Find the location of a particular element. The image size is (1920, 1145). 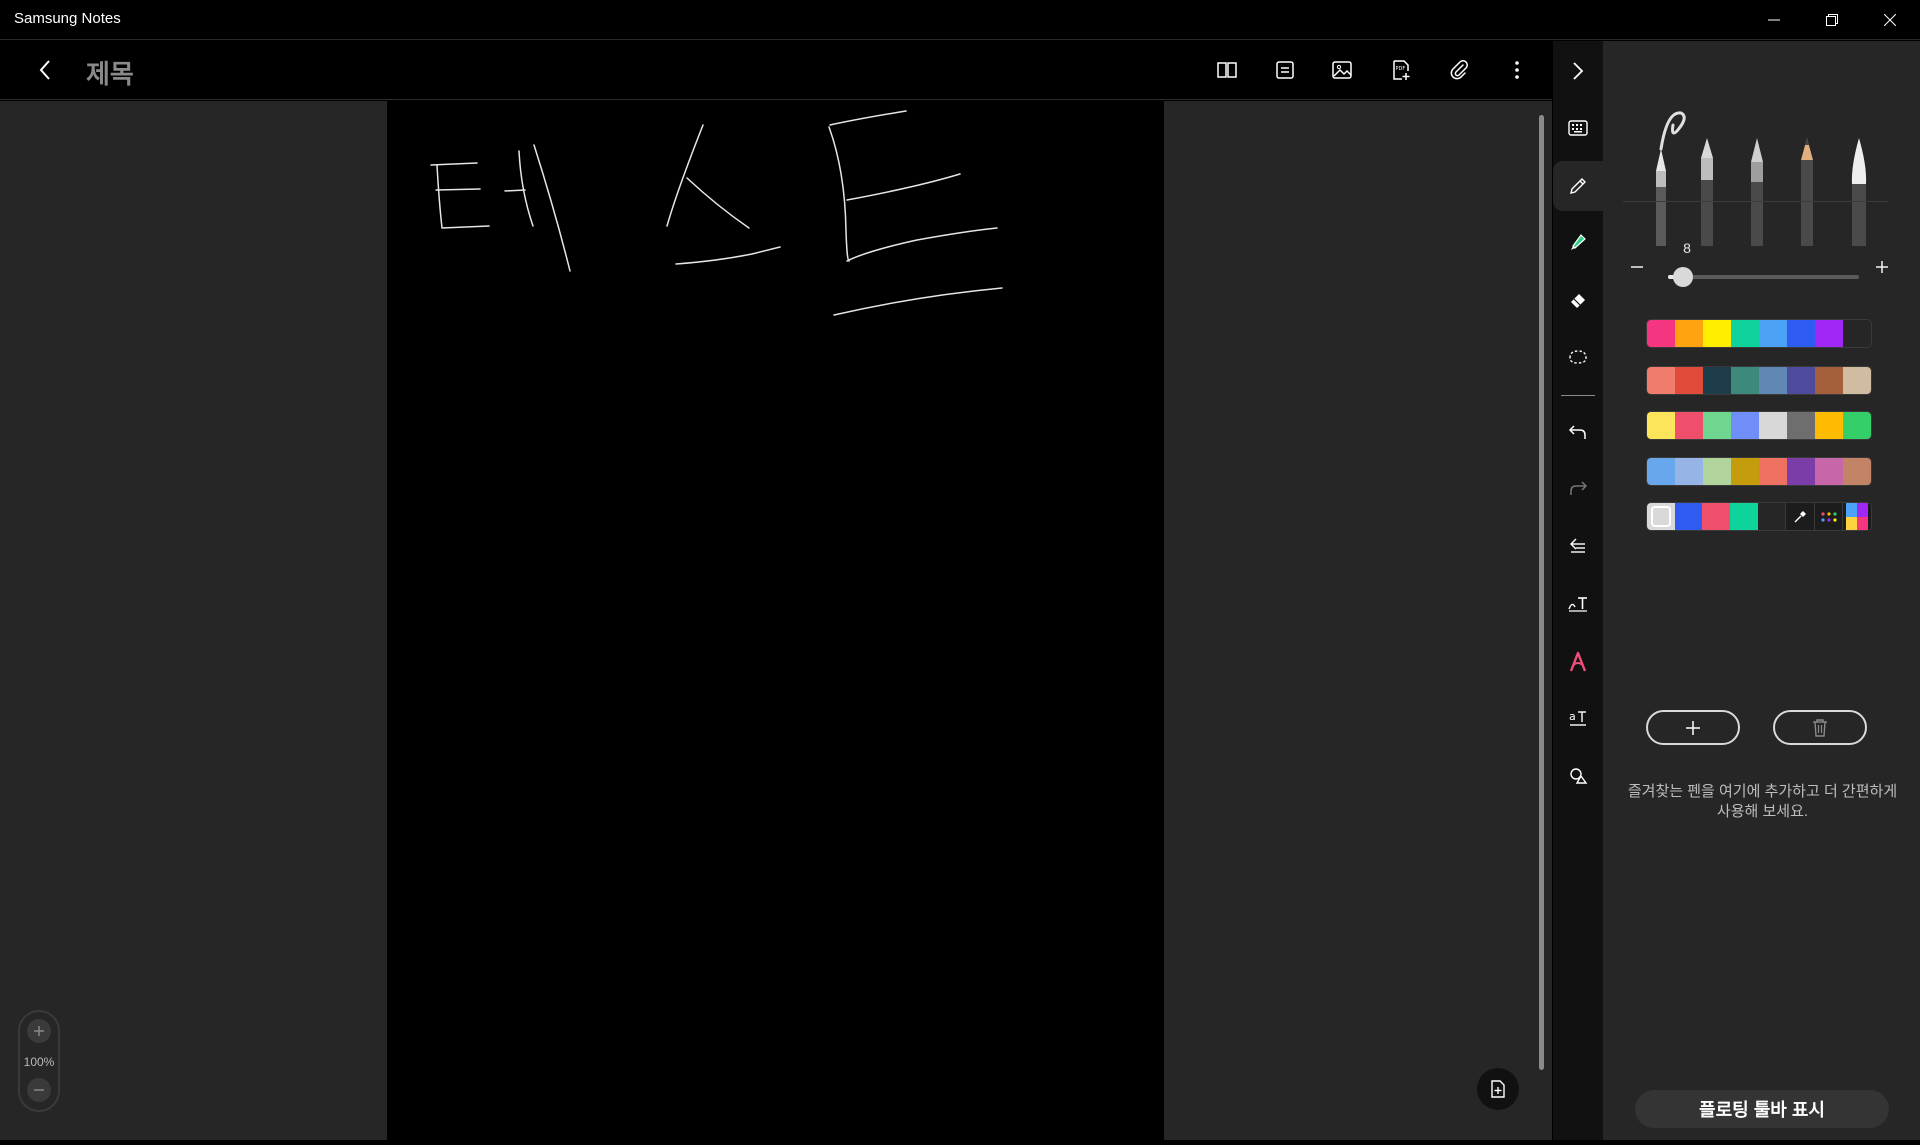

fountain-pen-option is located at coordinates (1667, 173).